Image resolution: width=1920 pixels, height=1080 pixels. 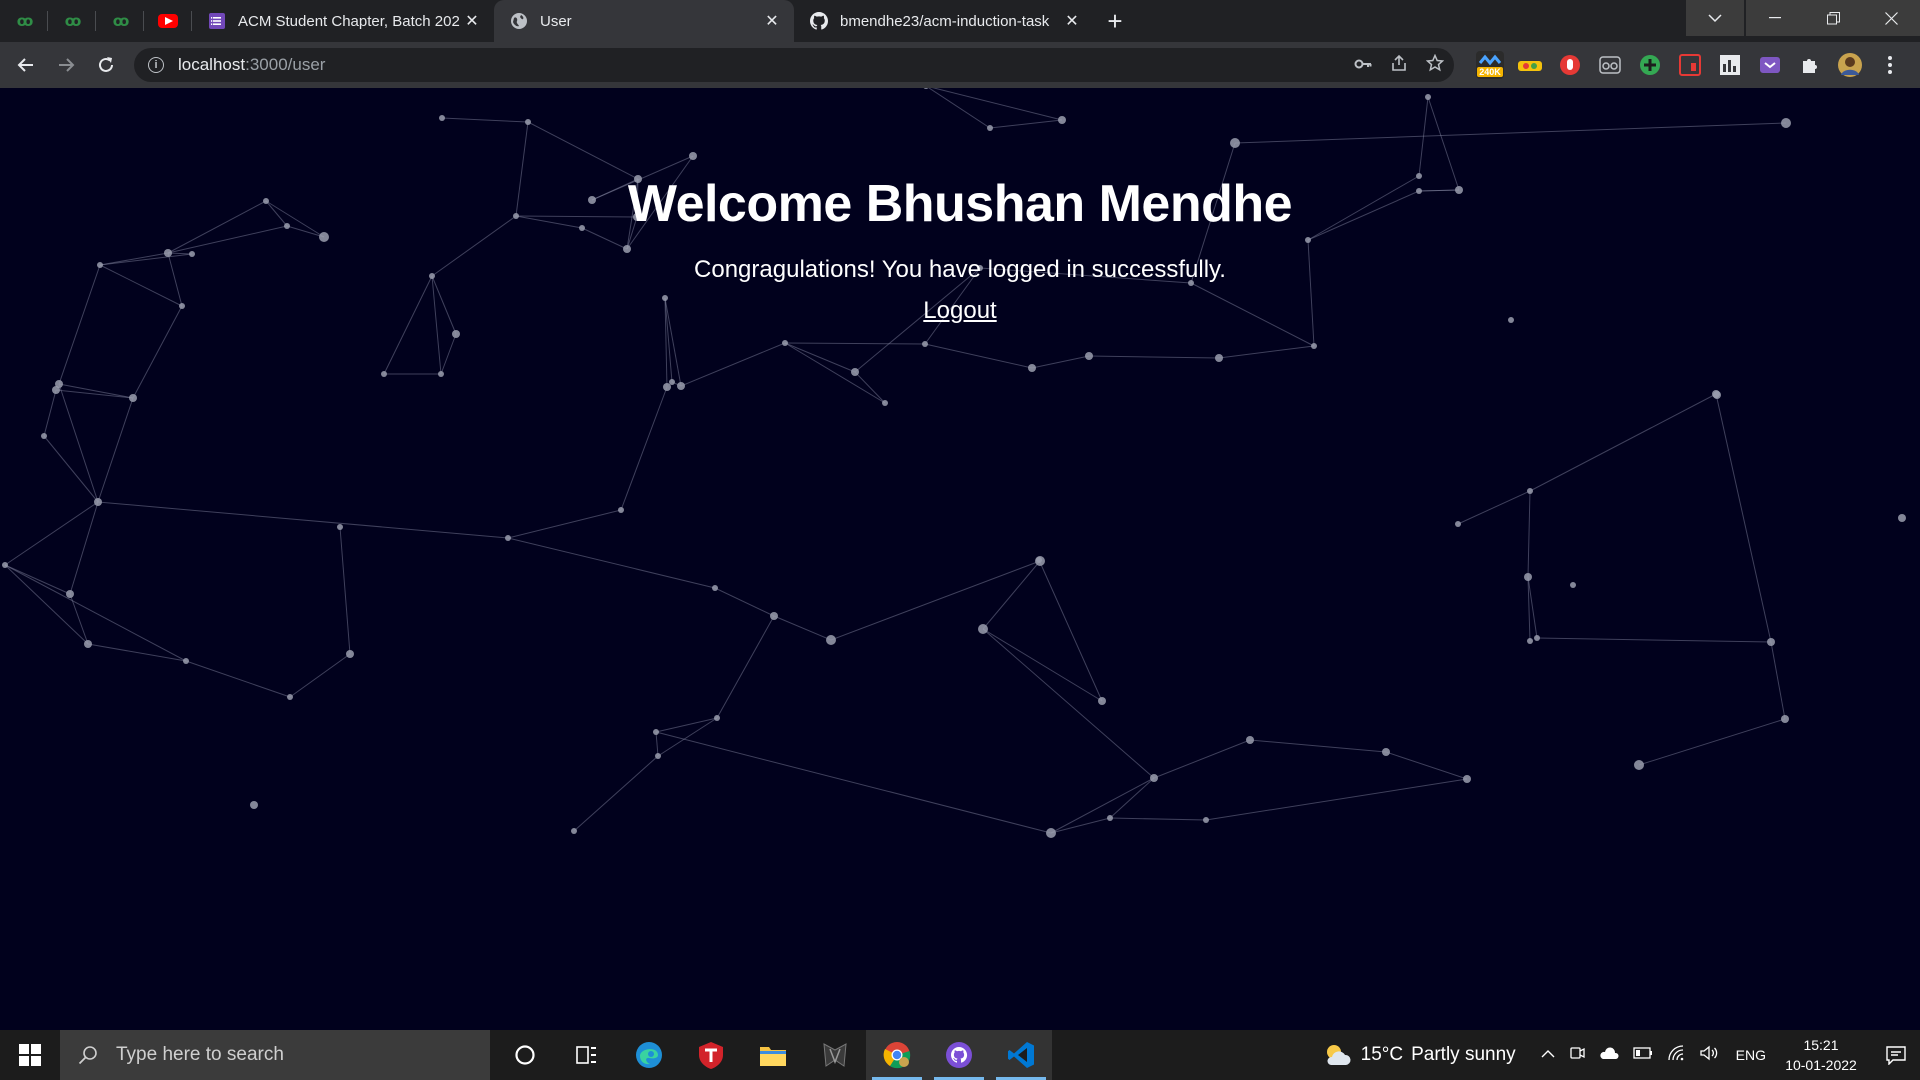 I want to click on tab-user: User ✕, so click(x=644, y=21).